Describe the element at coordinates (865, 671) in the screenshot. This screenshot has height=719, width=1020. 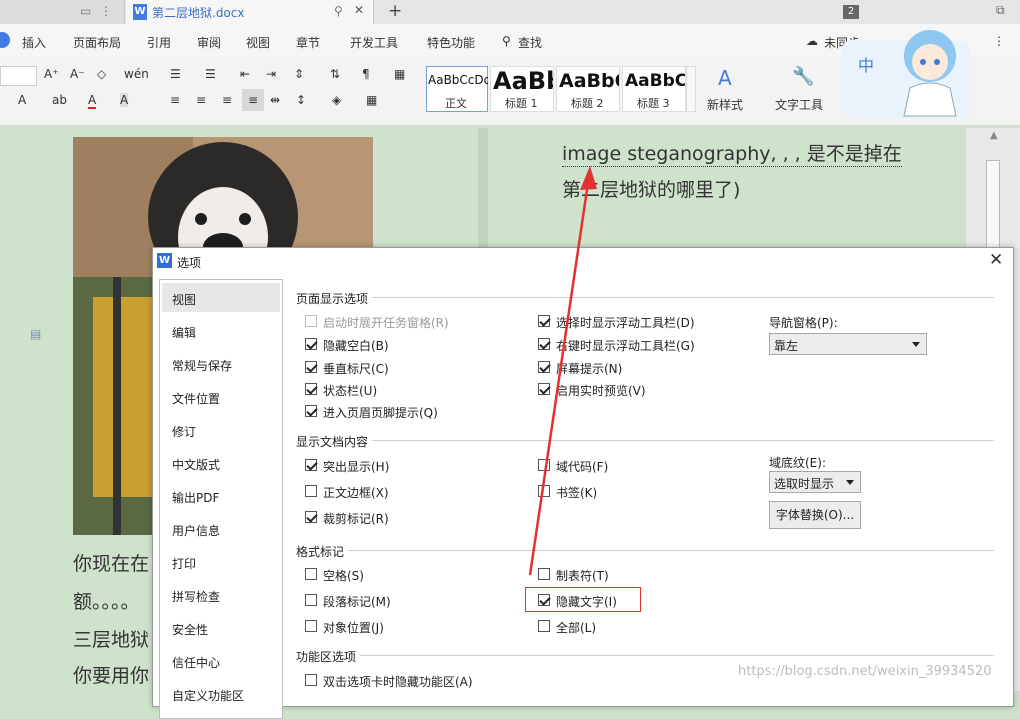
I see `watermark: https://blog.csdn.net/weixin_39934520` at that location.